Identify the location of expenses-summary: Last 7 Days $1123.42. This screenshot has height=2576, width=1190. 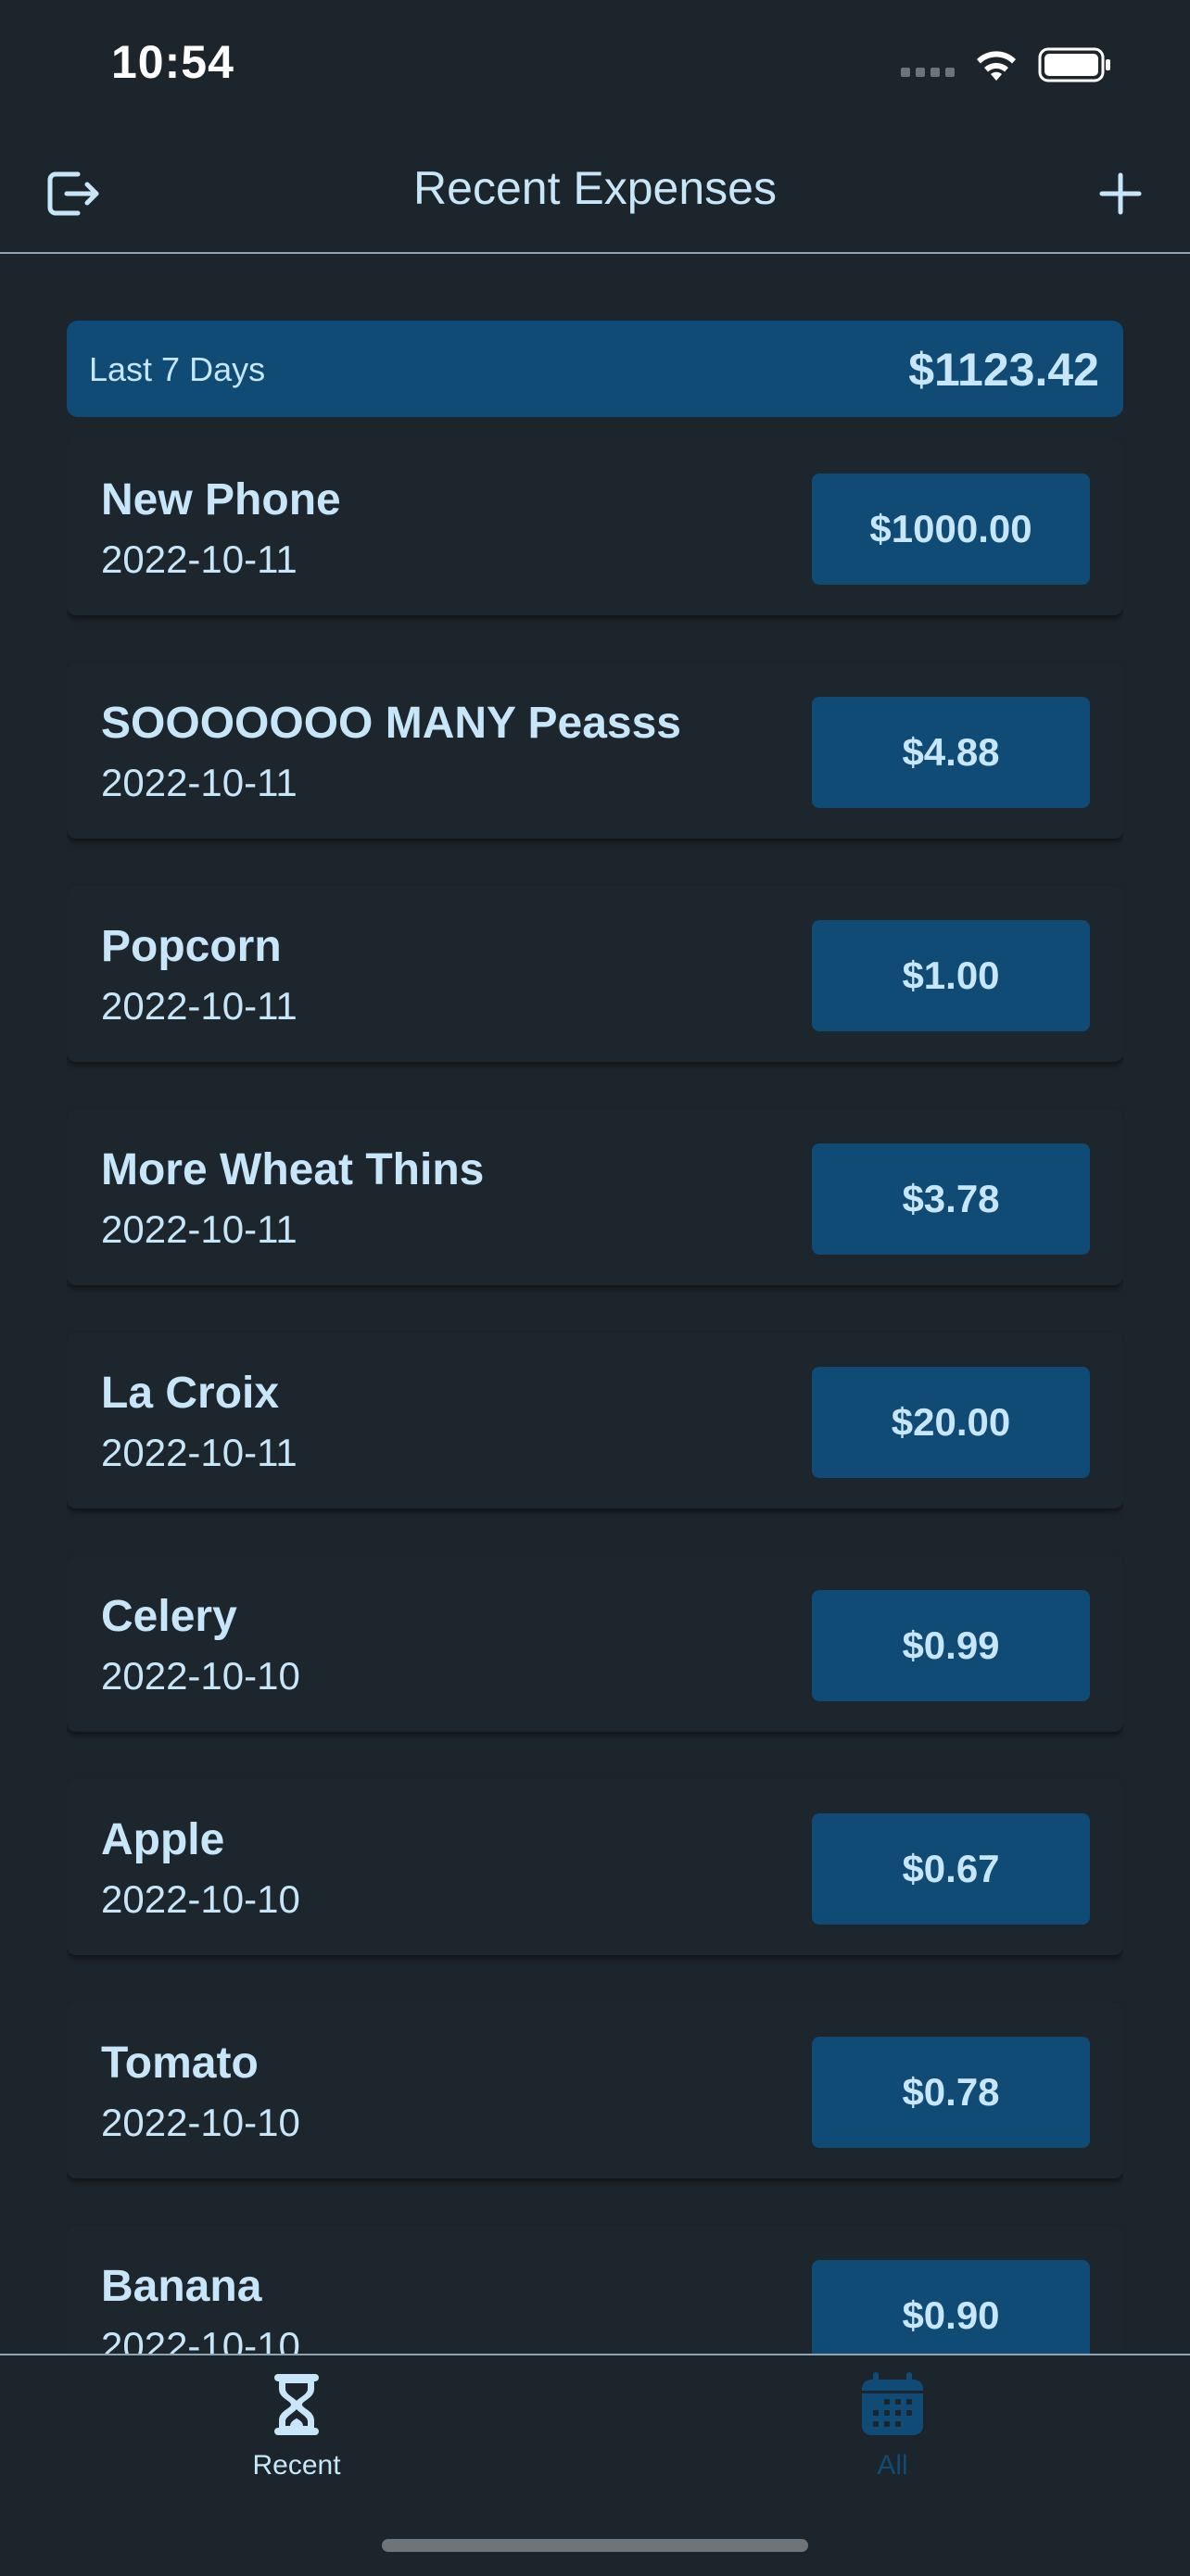
(595, 369).